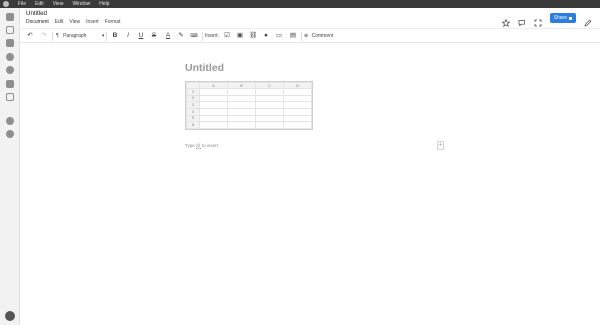  I want to click on menu-insert: Insert, so click(92, 22).